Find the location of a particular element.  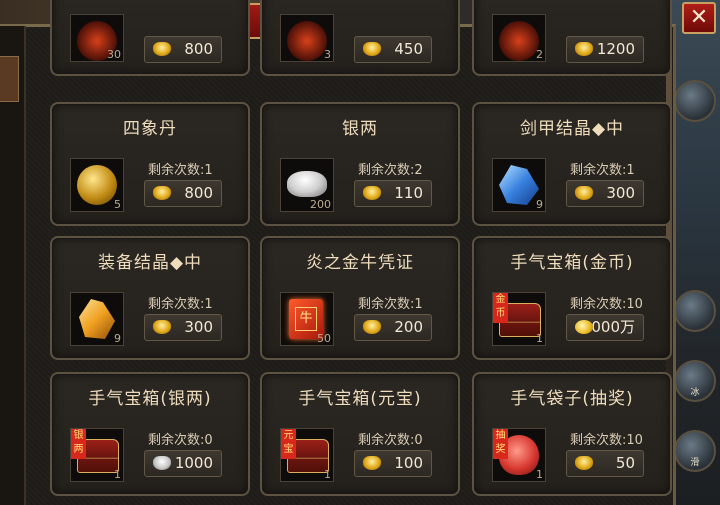

price-value: 450 is located at coordinates (408, 49).